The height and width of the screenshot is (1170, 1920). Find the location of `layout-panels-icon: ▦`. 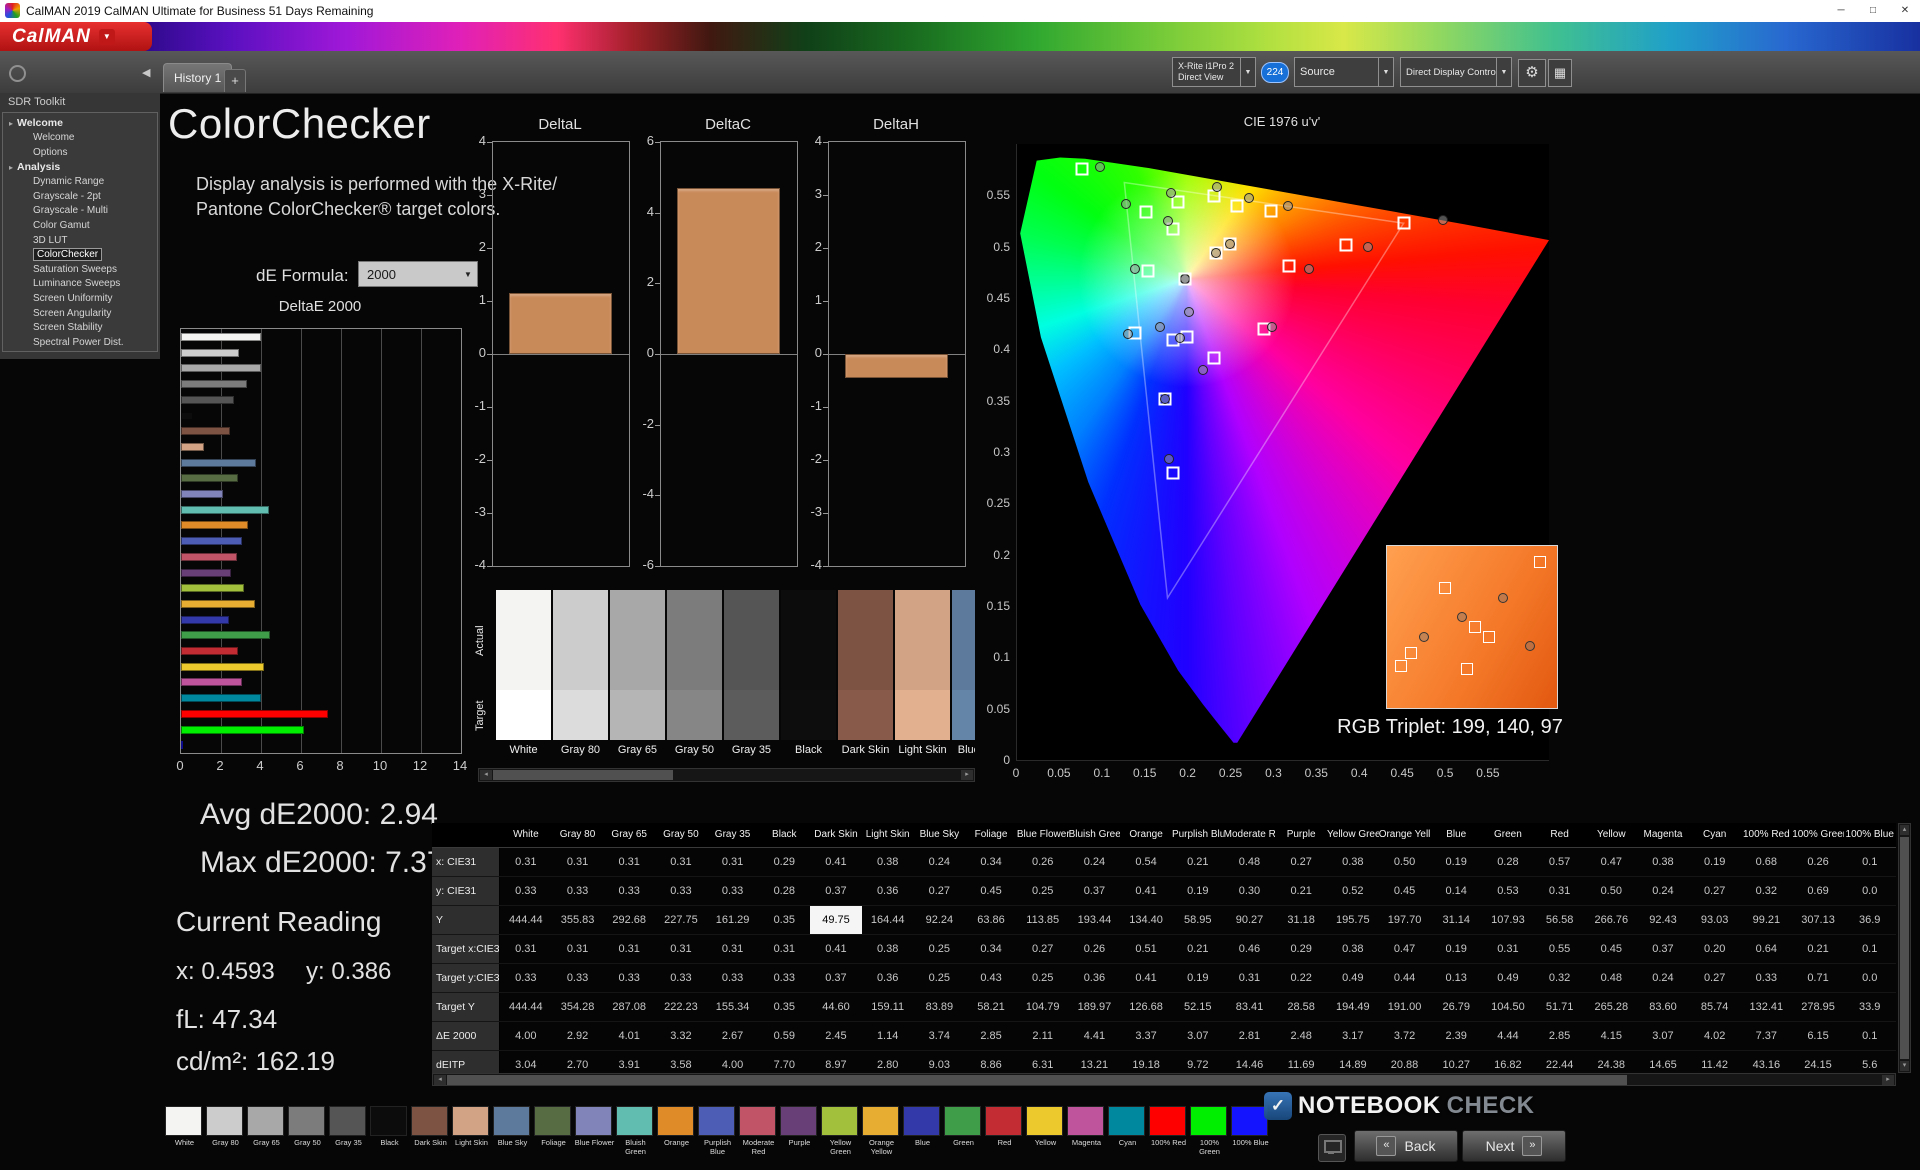

layout-panels-icon: ▦ is located at coordinates (1560, 73).